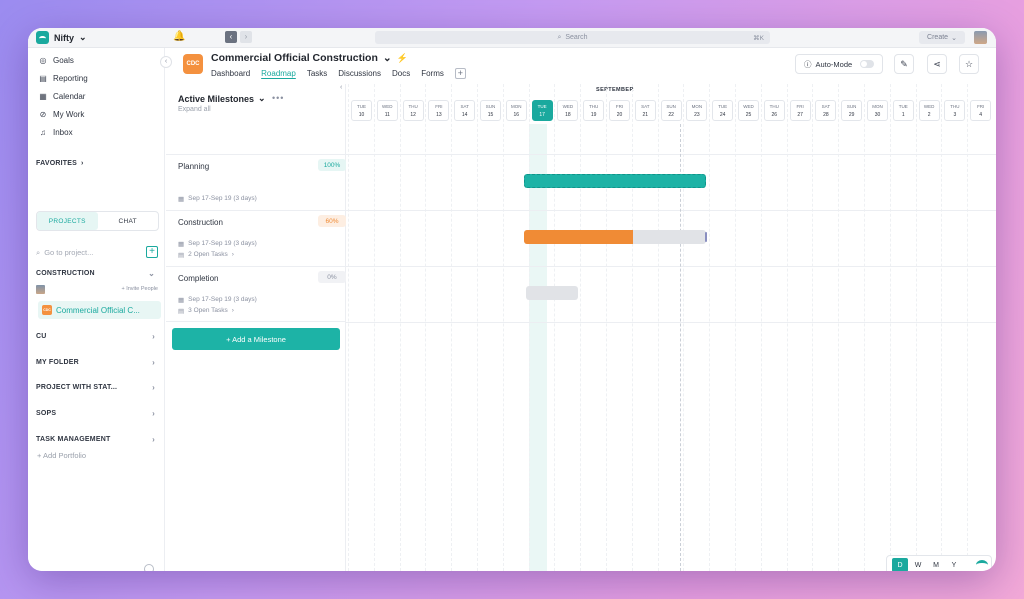 Image resolution: width=1024 pixels, height=599 pixels. I want to click on day-column: SAT 14, so click(464, 327).